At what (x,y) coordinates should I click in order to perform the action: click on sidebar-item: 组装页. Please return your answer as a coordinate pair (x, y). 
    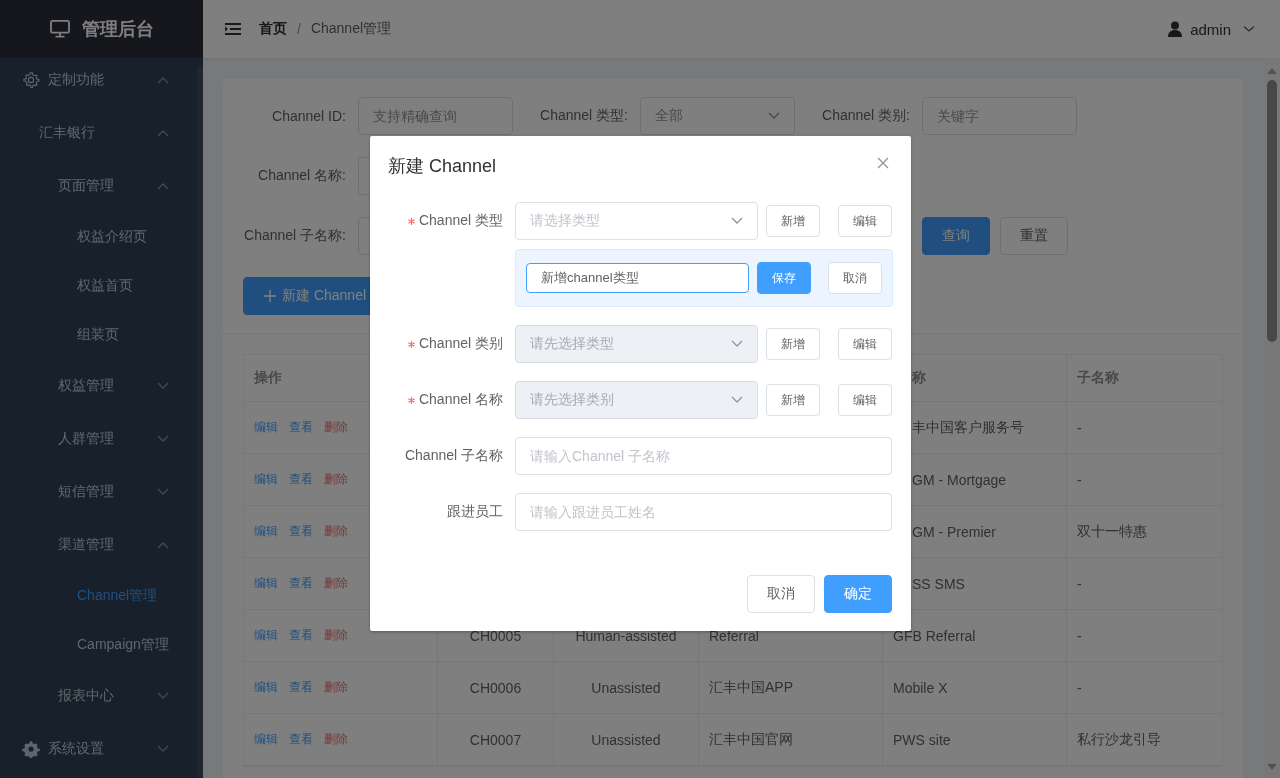
    Looking at the image, I should click on (98, 334).